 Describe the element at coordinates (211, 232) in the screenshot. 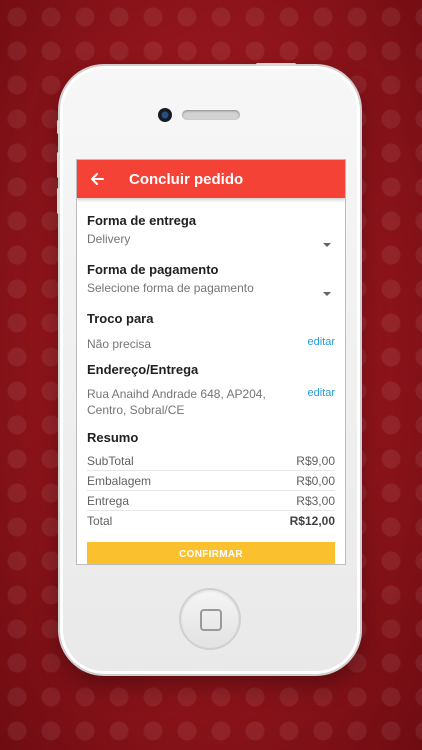

I see `delivery-method-select: Forma de entrega Delivery` at that location.